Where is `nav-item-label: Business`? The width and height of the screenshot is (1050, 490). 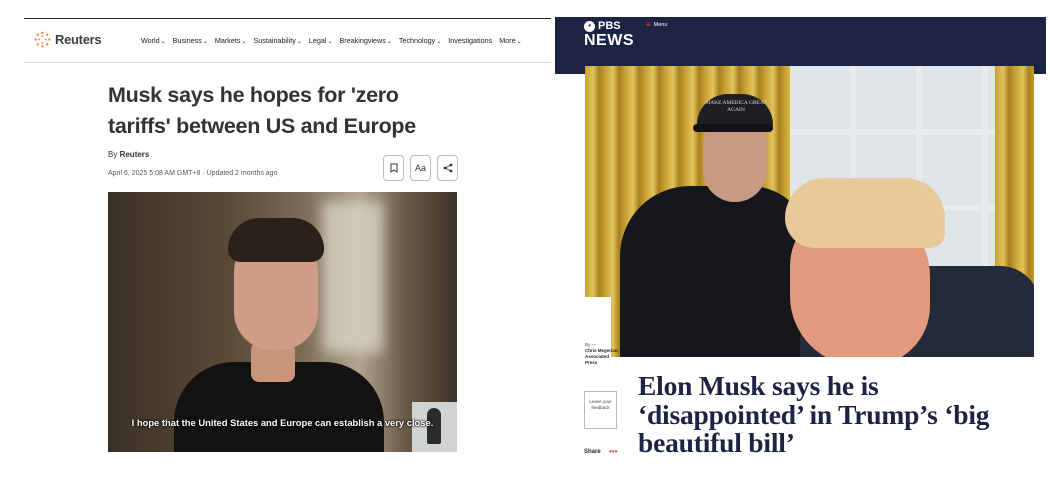
nav-item-label: Business is located at coordinates (187, 40).